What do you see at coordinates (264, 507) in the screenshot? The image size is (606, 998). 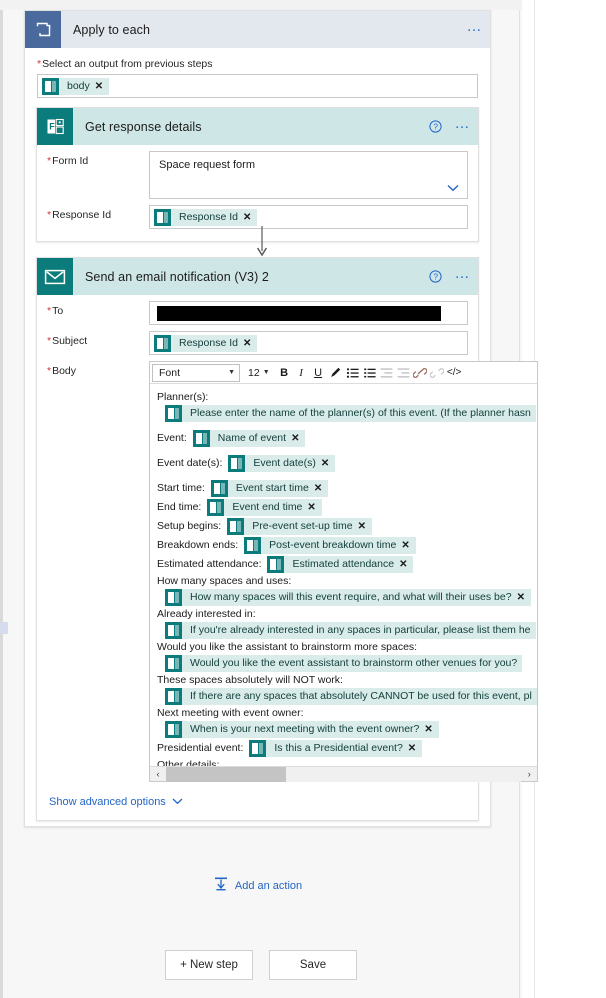 I see `token-event-end-time: Event end time ✕` at bounding box center [264, 507].